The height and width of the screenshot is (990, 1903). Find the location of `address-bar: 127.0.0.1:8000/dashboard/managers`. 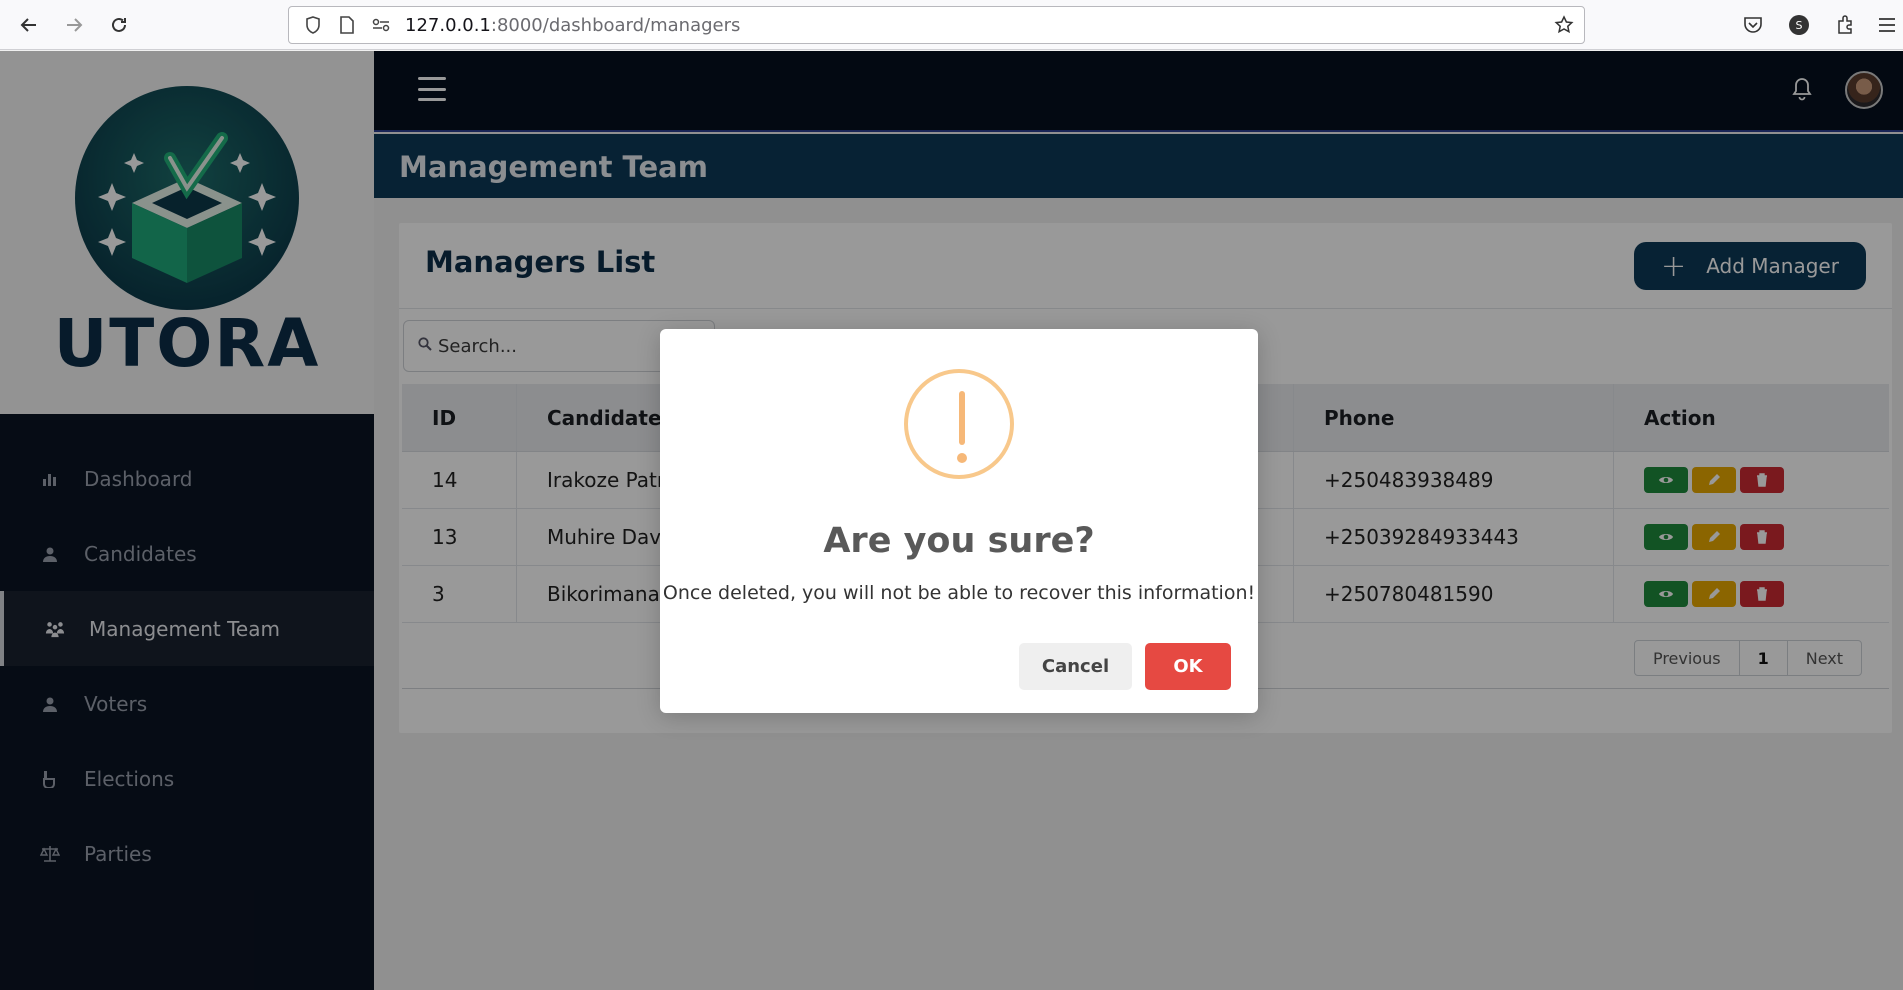

address-bar: 127.0.0.1:8000/dashboard/managers is located at coordinates (936, 25).